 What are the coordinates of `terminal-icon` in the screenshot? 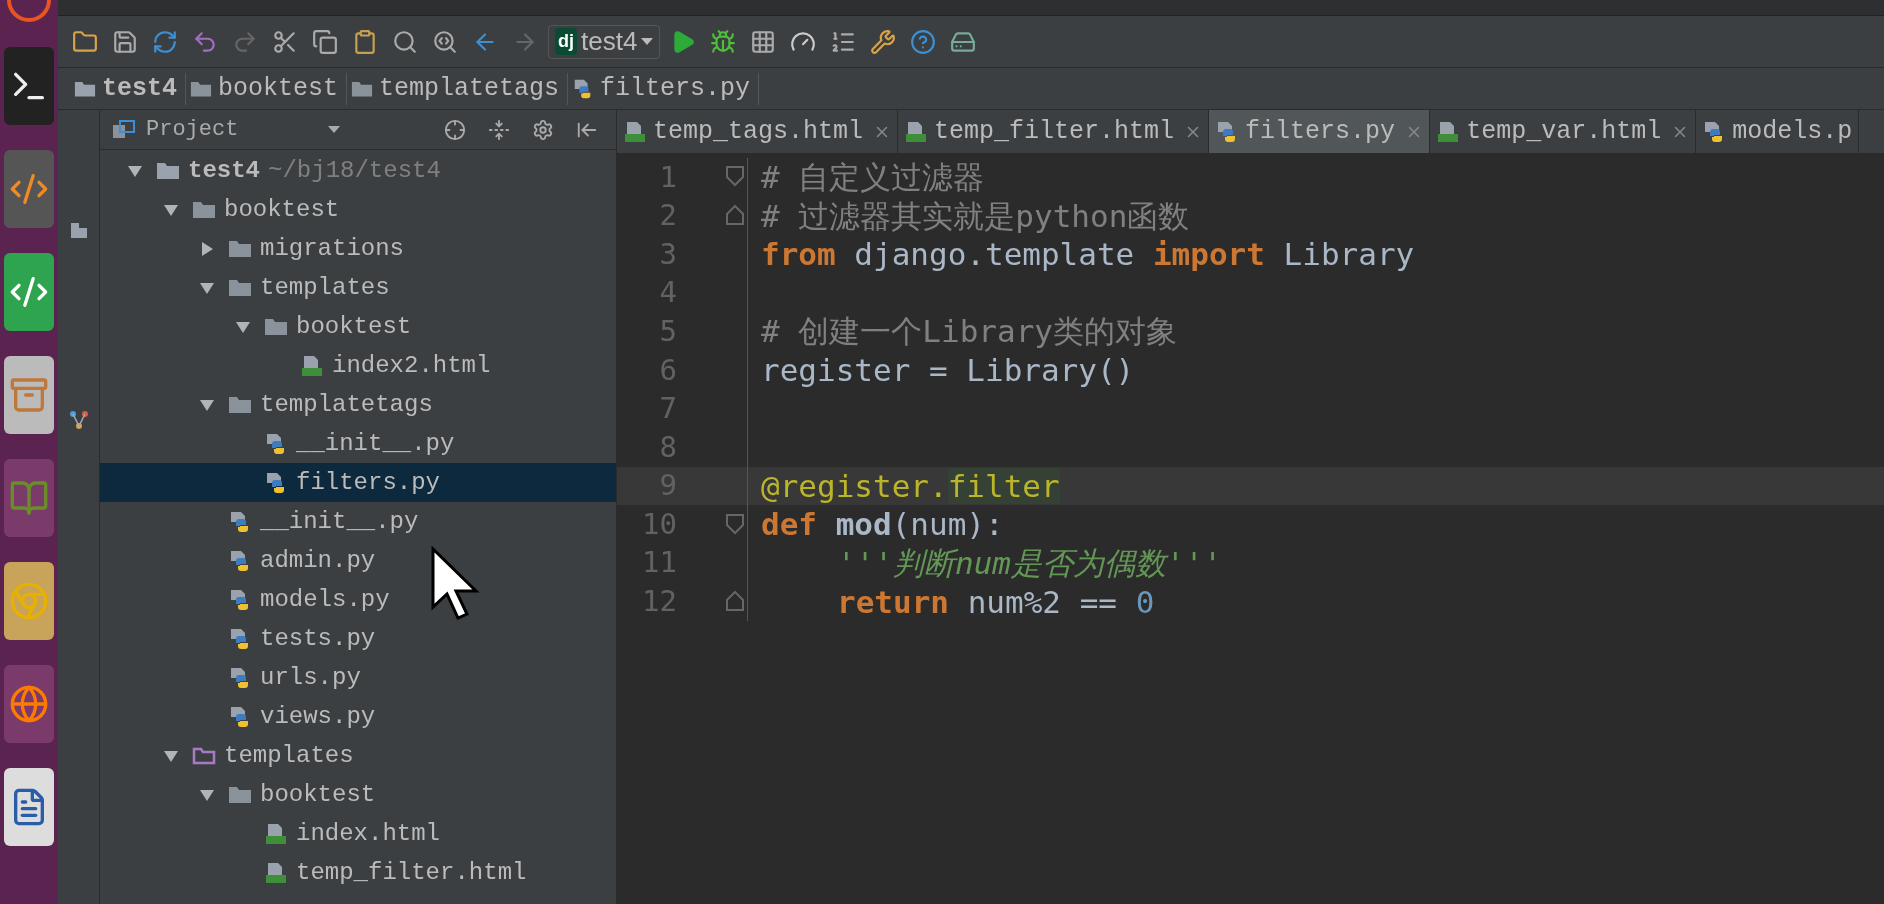 It's located at (29, 86).